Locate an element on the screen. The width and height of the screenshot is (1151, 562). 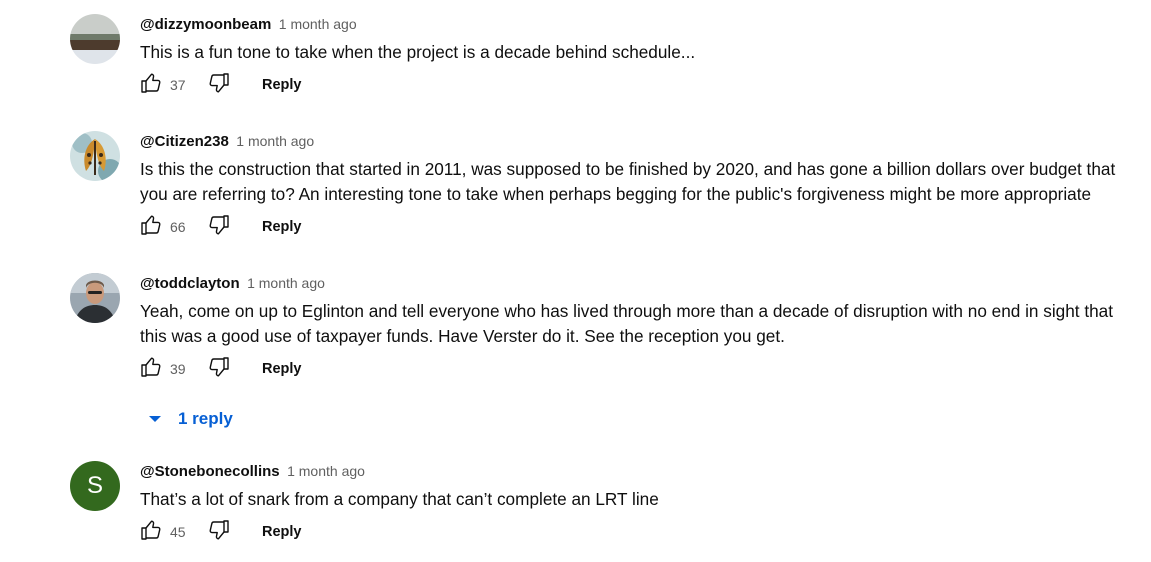
caret-down-icon is located at coordinates (155, 419).